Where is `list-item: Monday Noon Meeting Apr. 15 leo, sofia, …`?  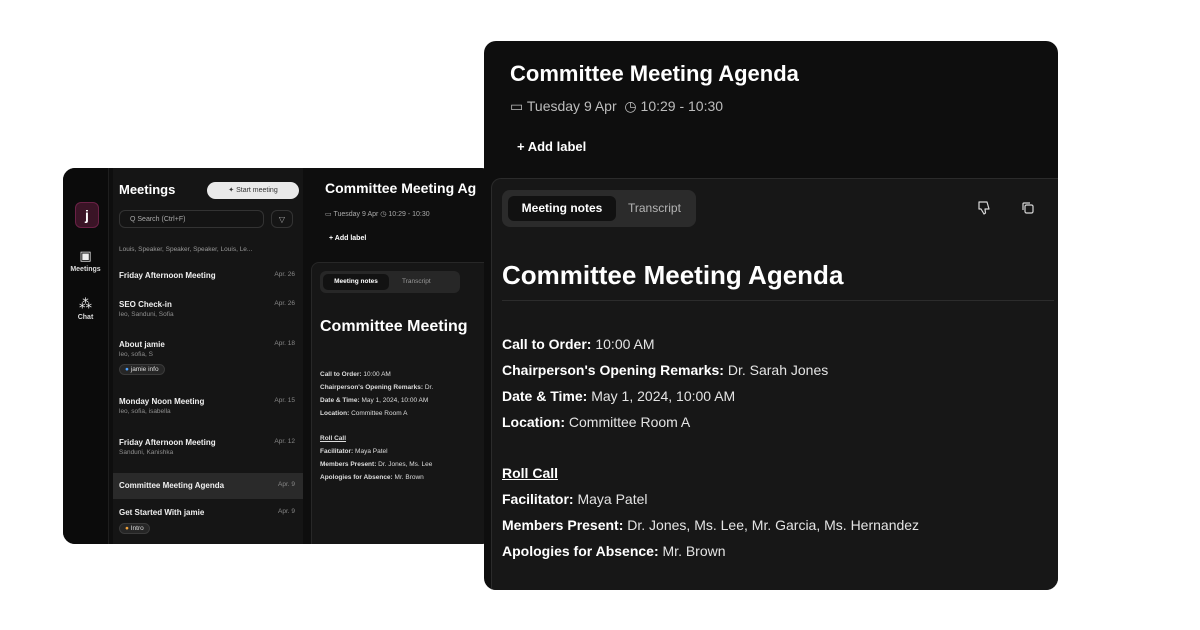 list-item: Monday Noon Meeting Apr. 15 leo, sofia, … is located at coordinates (208, 411).